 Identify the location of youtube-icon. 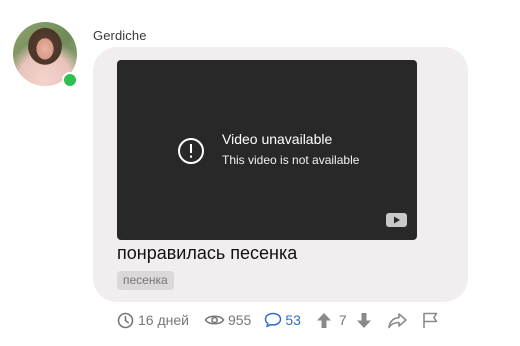
(396, 220).